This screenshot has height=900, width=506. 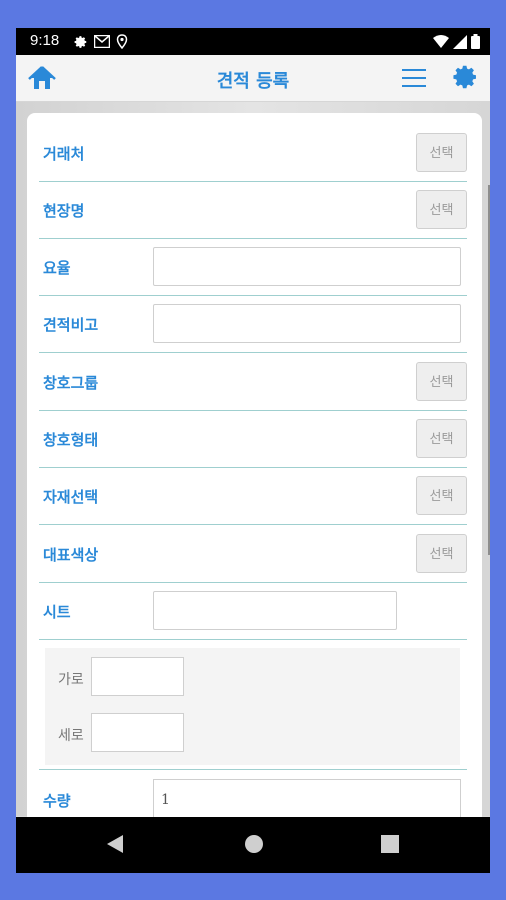 What do you see at coordinates (441, 41) in the screenshot?
I see `wifi-icon` at bounding box center [441, 41].